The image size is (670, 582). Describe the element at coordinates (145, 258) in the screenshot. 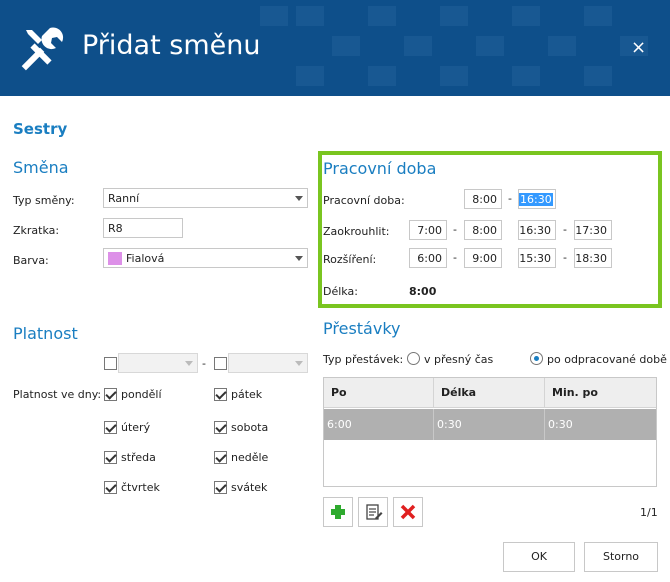

I see `barva-value: Fialová` at that location.